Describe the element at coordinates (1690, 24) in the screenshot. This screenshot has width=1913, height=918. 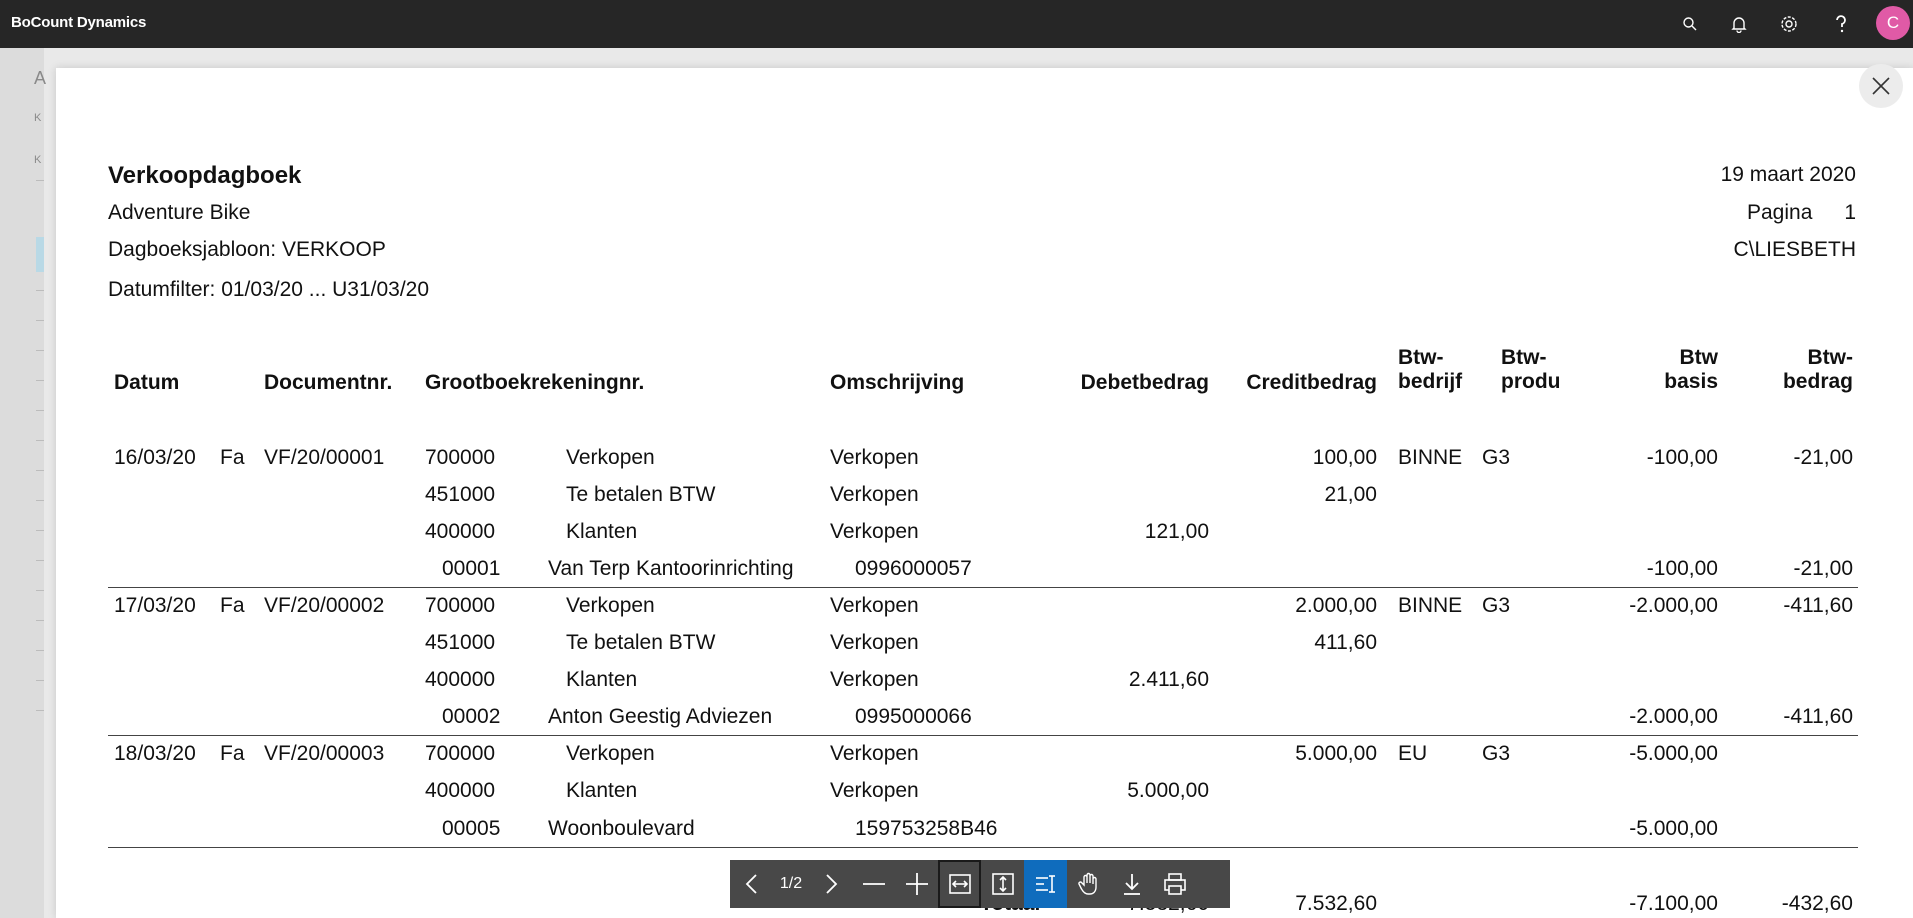
I see `search-icon` at that location.